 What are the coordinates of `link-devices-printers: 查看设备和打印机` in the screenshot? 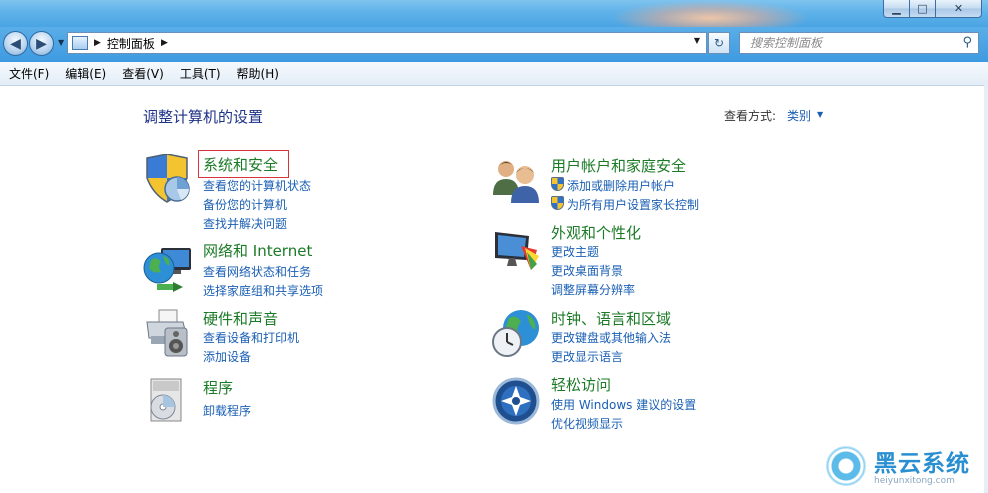 It's located at (251, 337).